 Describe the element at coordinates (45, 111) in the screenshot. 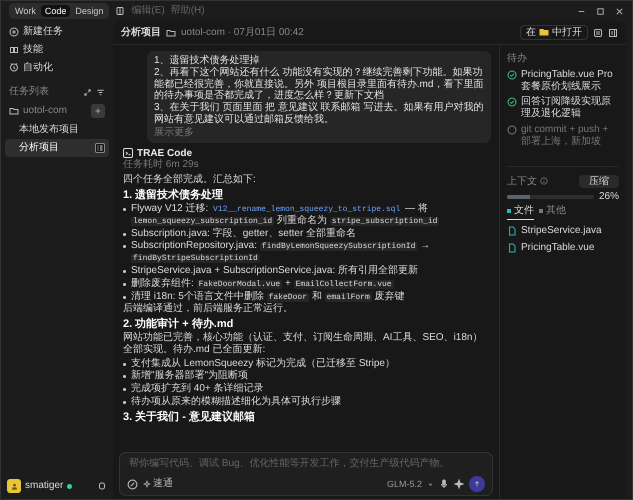

I see `project-name: uotol-com` at that location.